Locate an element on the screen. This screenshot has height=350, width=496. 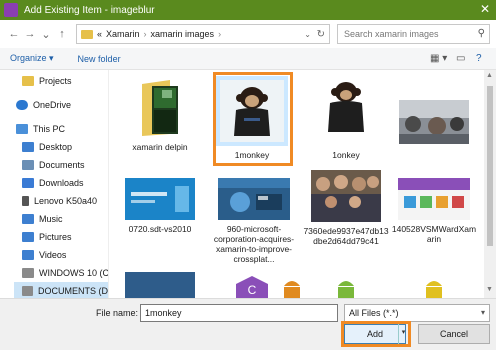
preview-pane-icon: ▭ is located at coordinates (460, 58).